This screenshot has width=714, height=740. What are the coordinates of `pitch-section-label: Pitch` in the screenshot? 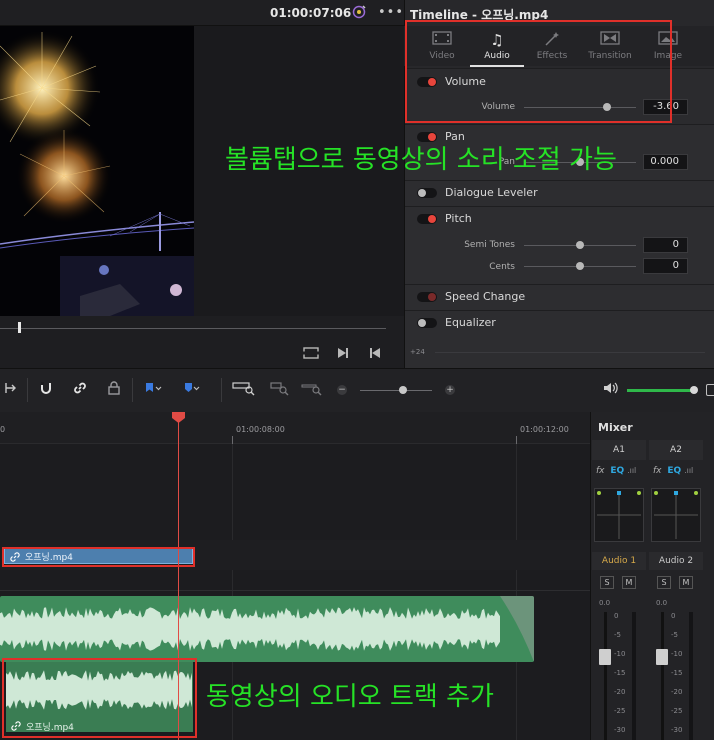 It's located at (458, 218).